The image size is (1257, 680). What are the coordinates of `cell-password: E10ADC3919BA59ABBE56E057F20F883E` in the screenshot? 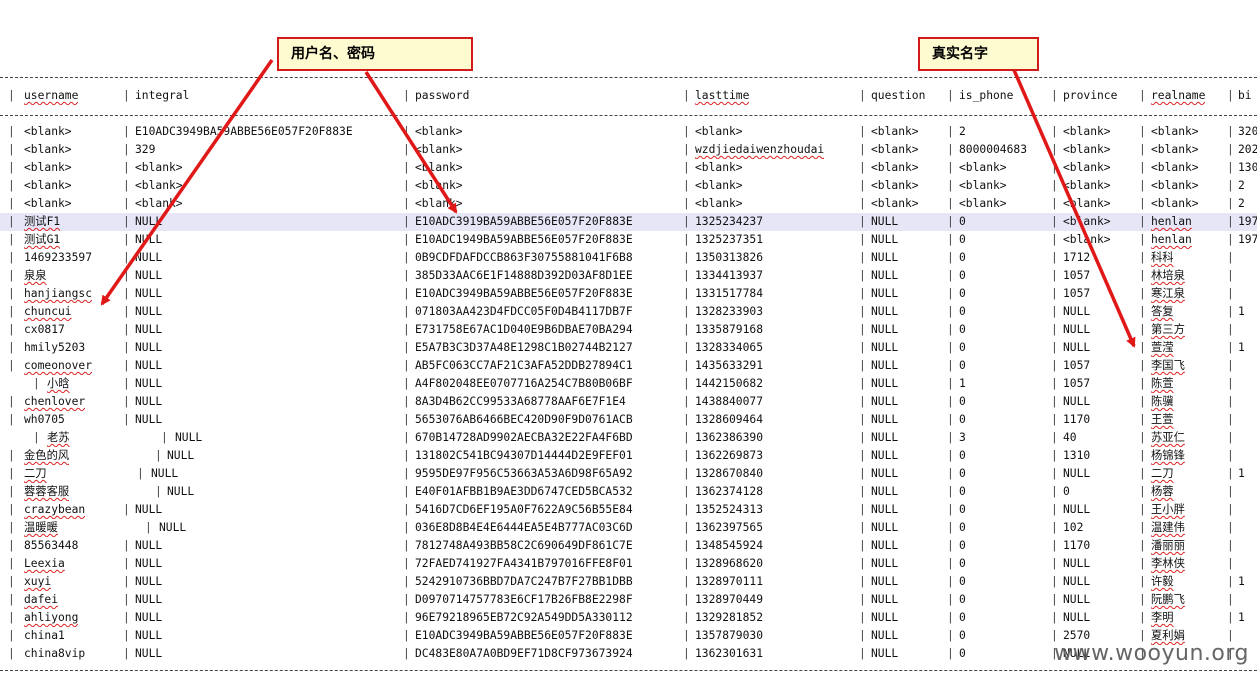 It's located at (524, 221).